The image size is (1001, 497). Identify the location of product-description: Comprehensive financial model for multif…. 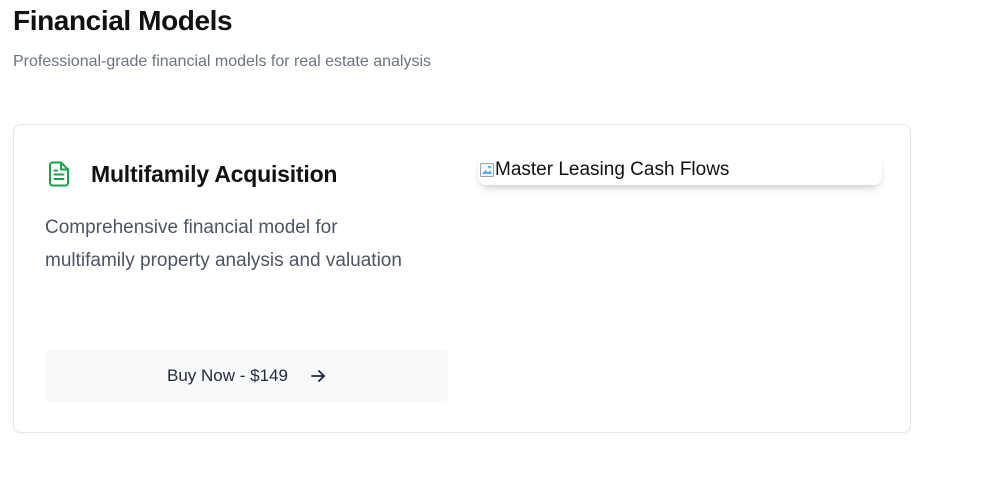
(223, 244).